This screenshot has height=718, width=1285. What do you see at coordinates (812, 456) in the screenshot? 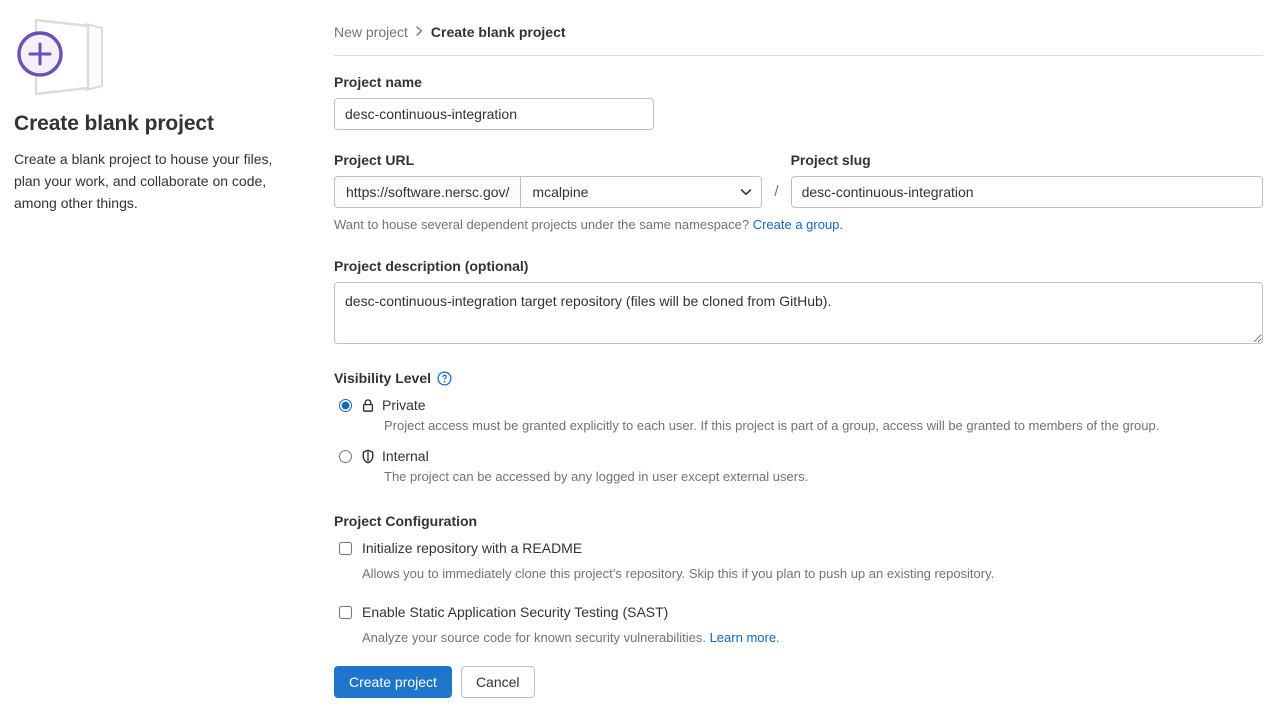
I see `visibility-internal-title: Internal` at bounding box center [812, 456].